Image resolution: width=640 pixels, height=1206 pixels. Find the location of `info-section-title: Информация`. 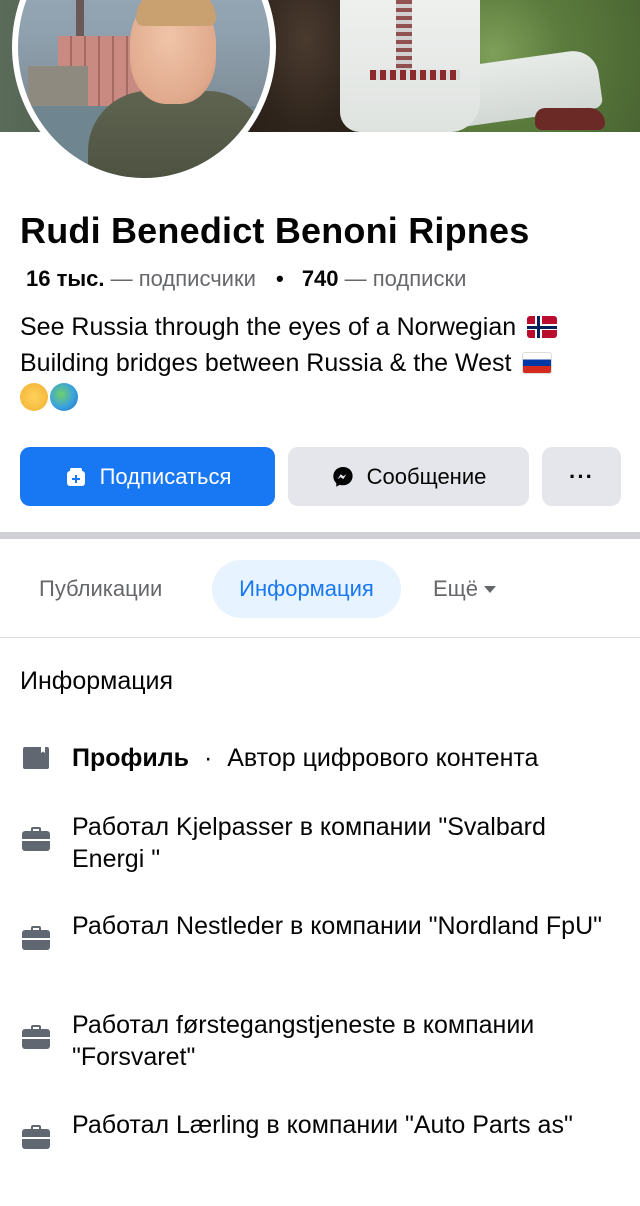

info-section-title: Информация is located at coordinates (97, 681).